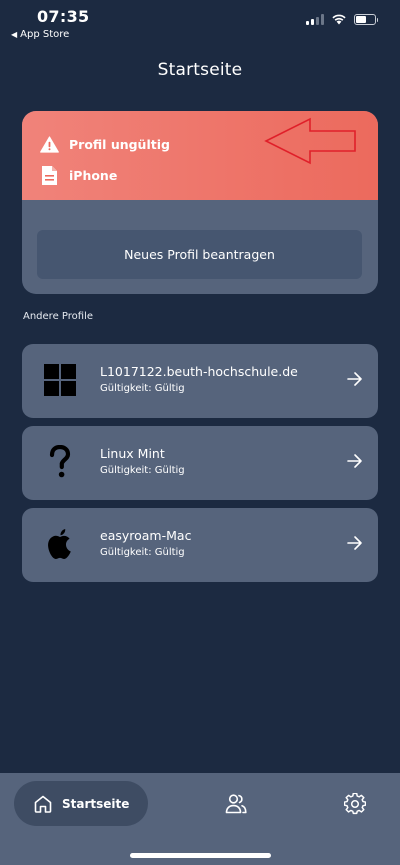 The height and width of the screenshot is (865, 400). What do you see at coordinates (199, 254) in the screenshot?
I see `request-new-profile-button: Neues Profil beantragen` at bounding box center [199, 254].